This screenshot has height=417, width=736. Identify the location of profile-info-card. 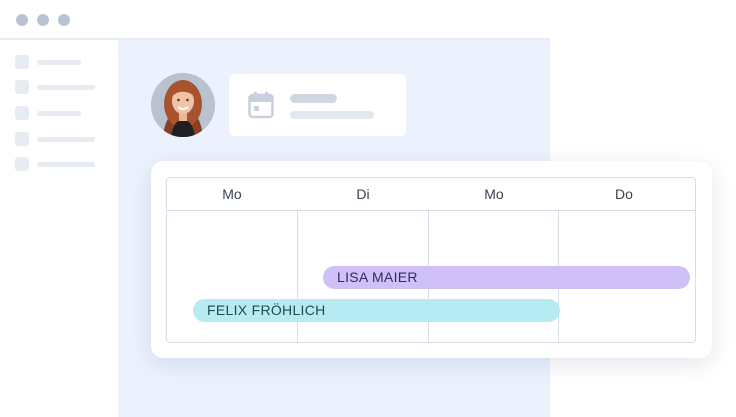
(317, 105).